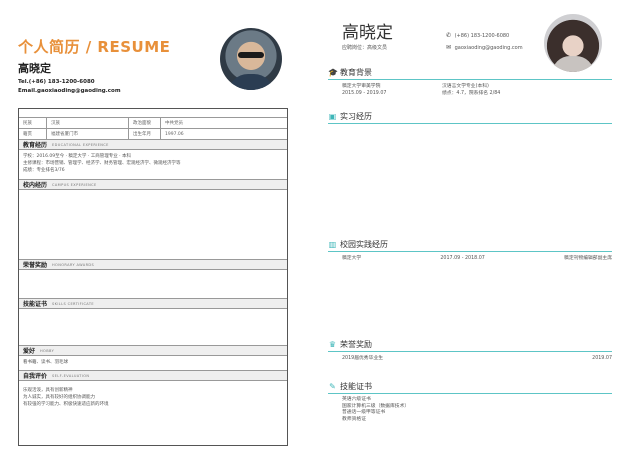  I want to click on section-title: 教育背景, so click(356, 72).